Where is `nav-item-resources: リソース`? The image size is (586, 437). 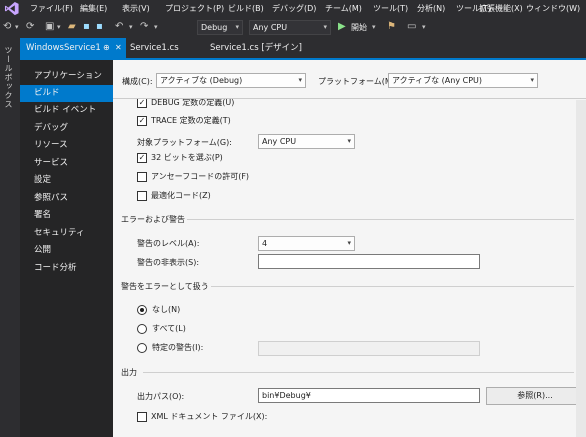
nav-item-resources: リソース is located at coordinates (66, 145).